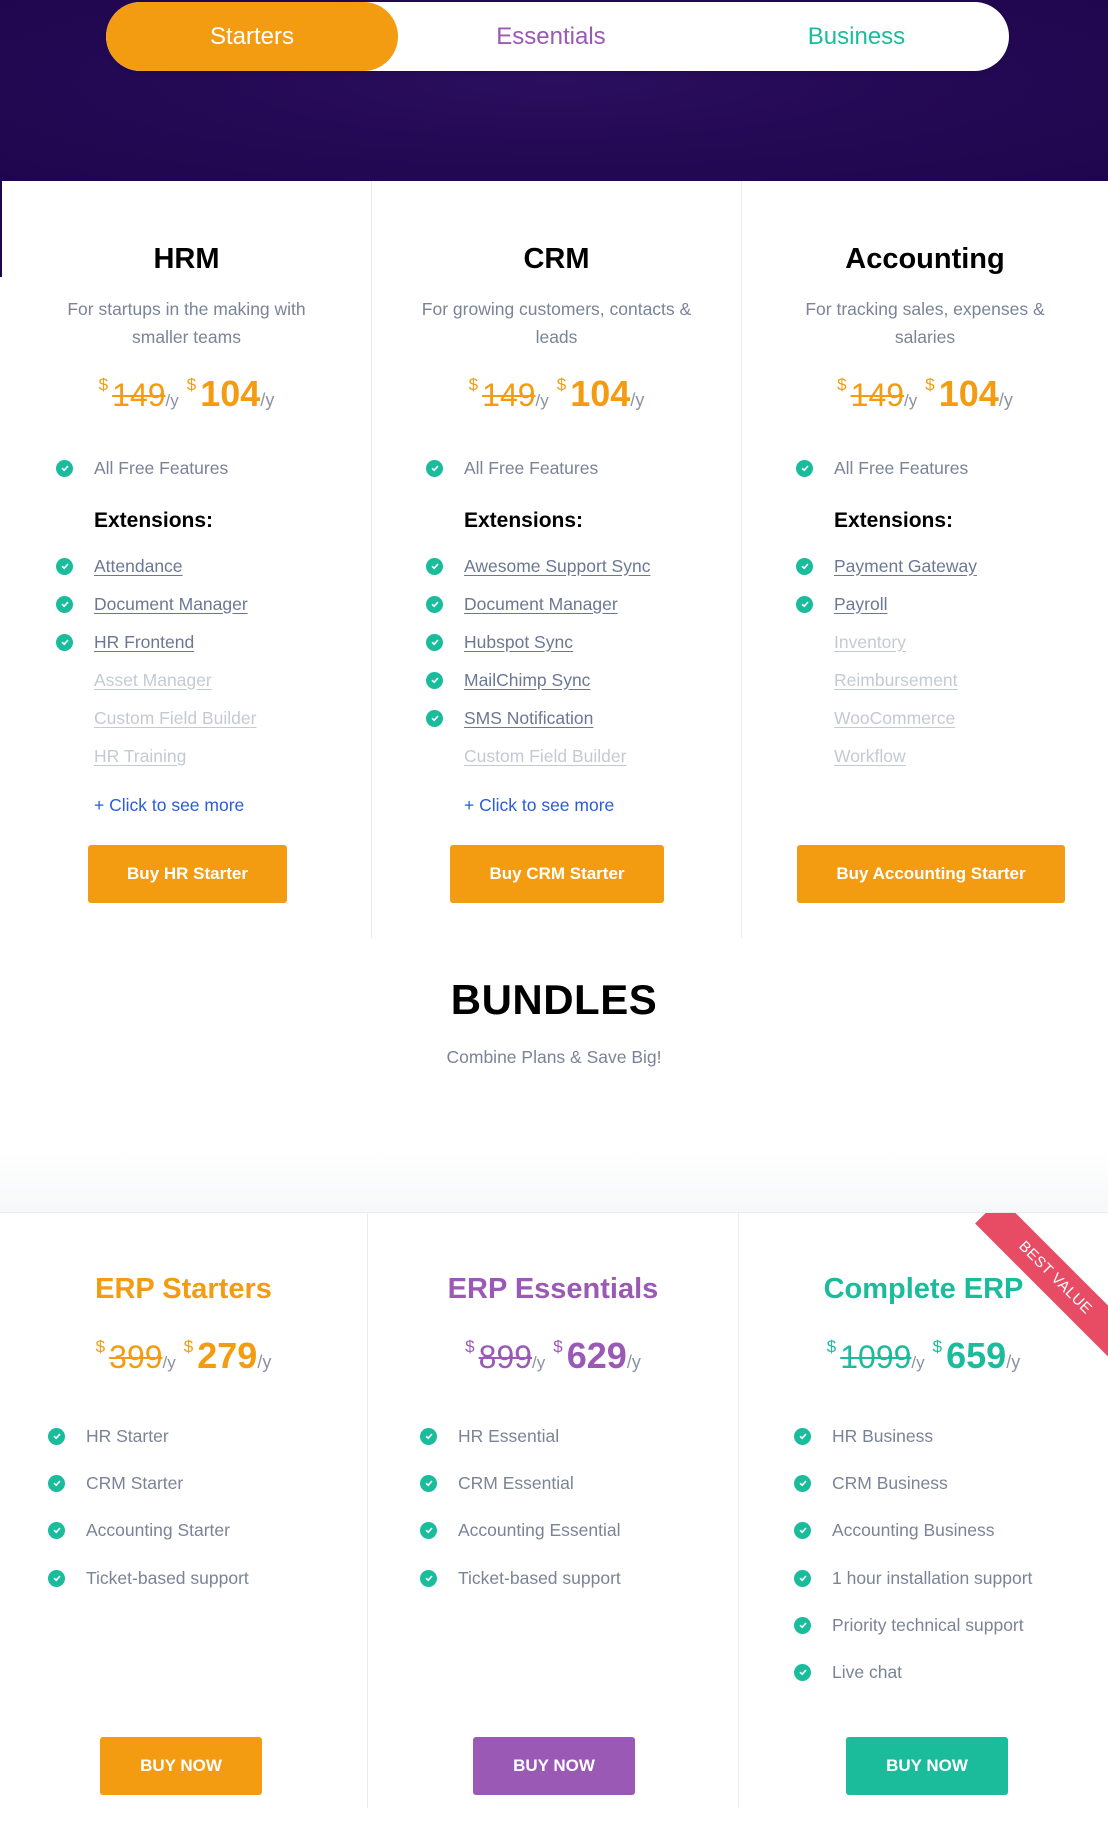  I want to click on extension-link: Payroll, so click(861, 604).